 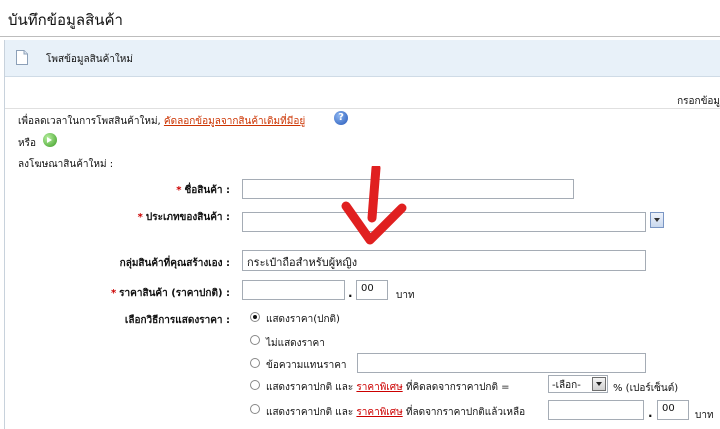 I want to click on help-icon: ?, so click(x=341, y=118).